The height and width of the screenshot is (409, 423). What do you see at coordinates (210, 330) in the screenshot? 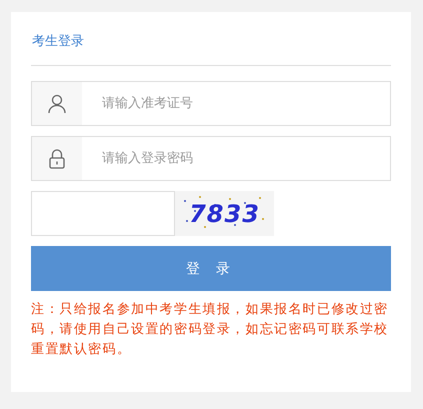
I see `notice-text: 注：只给报名参加中考学生填报，如果报名时已修改过密码，请使用自己设置的密码登录，如忘记密码可联系学校重置默认密码。` at bounding box center [210, 330].